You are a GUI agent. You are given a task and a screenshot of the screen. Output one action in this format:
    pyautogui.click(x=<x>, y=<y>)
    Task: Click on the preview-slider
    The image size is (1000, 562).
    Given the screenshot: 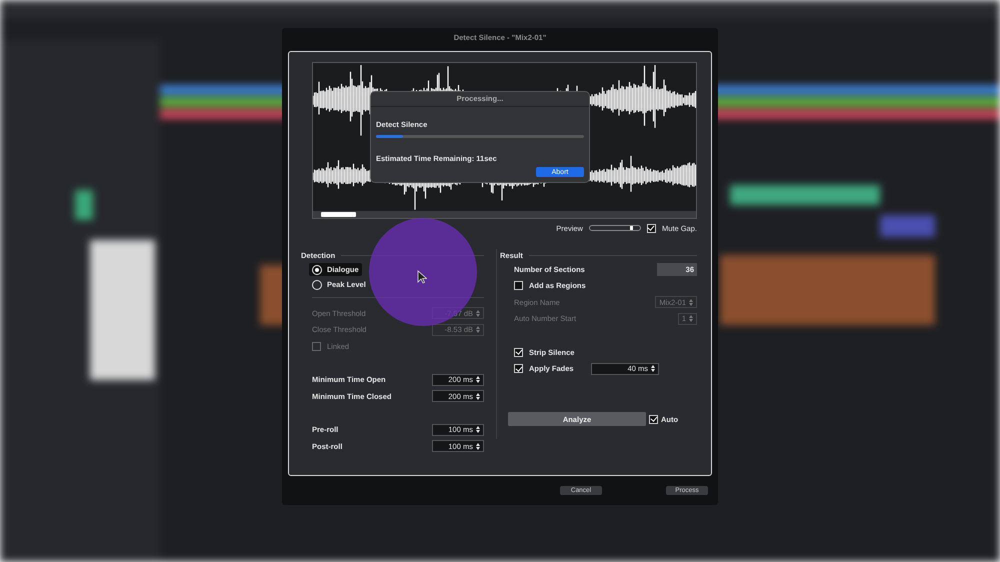 What is the action you would take?
    pyautogui.click(x=614, y=228)
    